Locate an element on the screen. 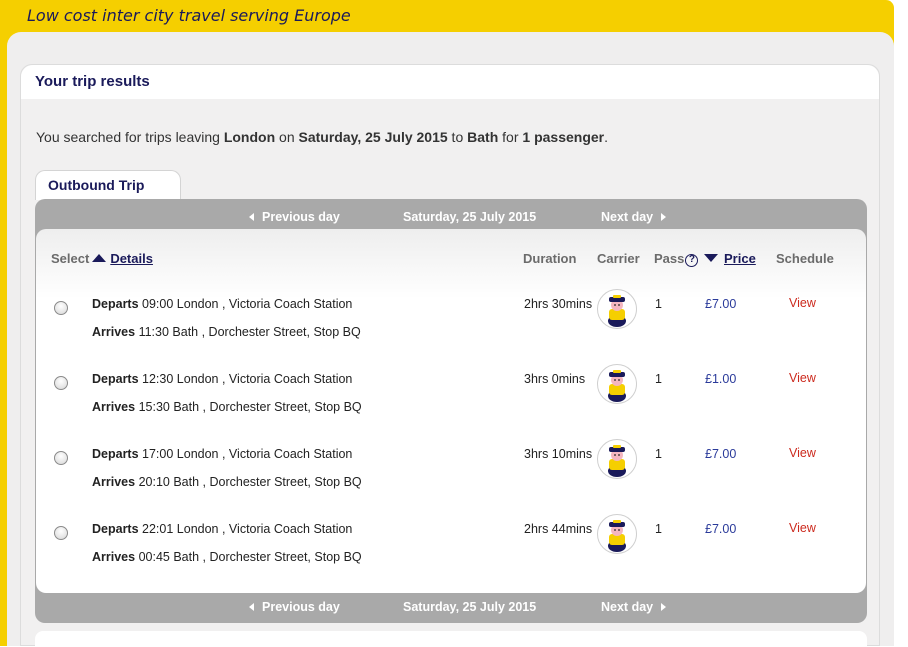 The height and width of the screenshot is (647, 908). trip-duration: 3hrs 10mins is located at coordinates (558, 454).